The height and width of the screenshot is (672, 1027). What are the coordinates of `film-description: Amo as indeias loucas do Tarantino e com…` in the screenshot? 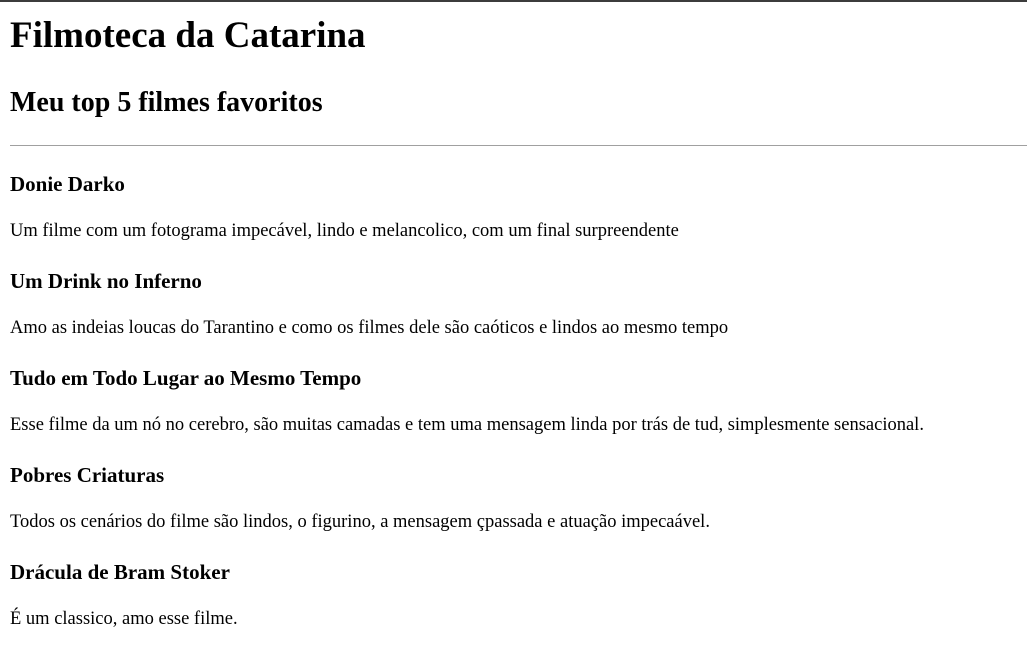 It's located at (369, 328).